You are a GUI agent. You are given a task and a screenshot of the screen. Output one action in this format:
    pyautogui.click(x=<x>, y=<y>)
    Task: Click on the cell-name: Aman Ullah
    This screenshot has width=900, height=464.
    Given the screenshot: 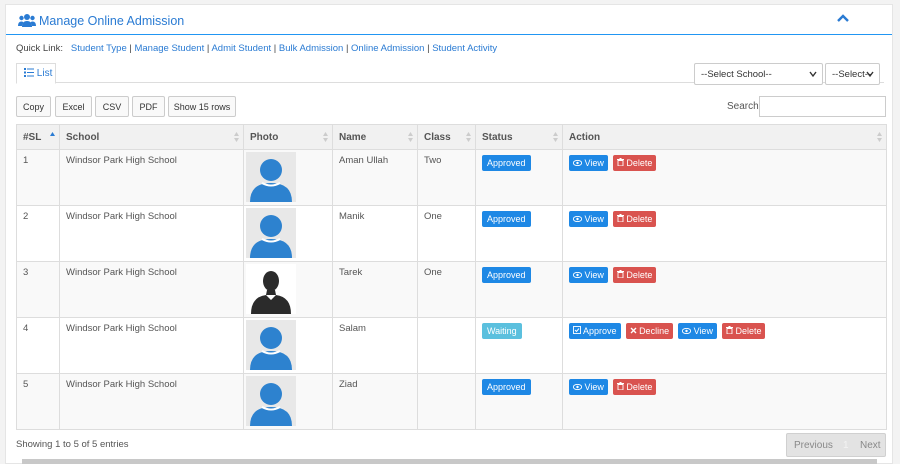 What is the action you would take?
    pyautogui.click(x=375, y=177)
    